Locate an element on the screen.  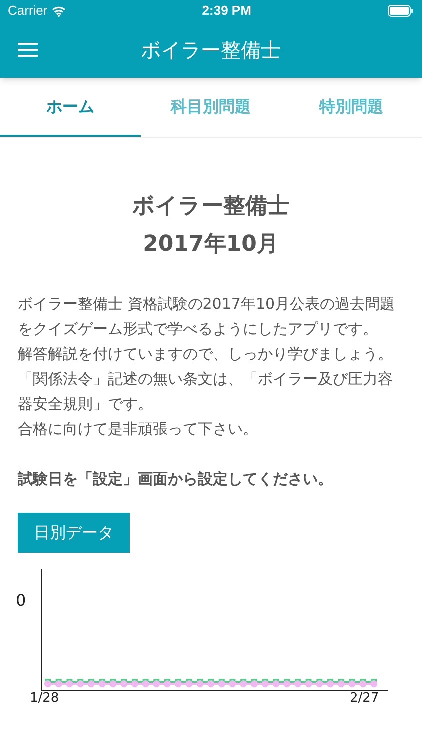
status-time: 2:39 PM is located at coordinates (227, 11).